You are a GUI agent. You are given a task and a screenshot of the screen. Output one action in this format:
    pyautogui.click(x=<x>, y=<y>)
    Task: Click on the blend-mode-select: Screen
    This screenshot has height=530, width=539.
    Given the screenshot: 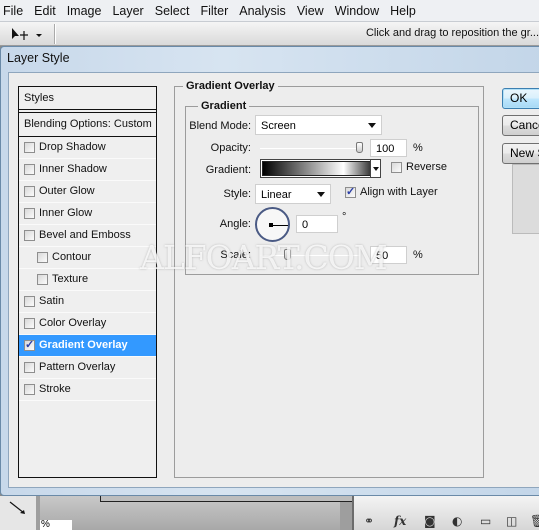 What is the action you would take?
    pyautogui.click(x=318, y=125)
    